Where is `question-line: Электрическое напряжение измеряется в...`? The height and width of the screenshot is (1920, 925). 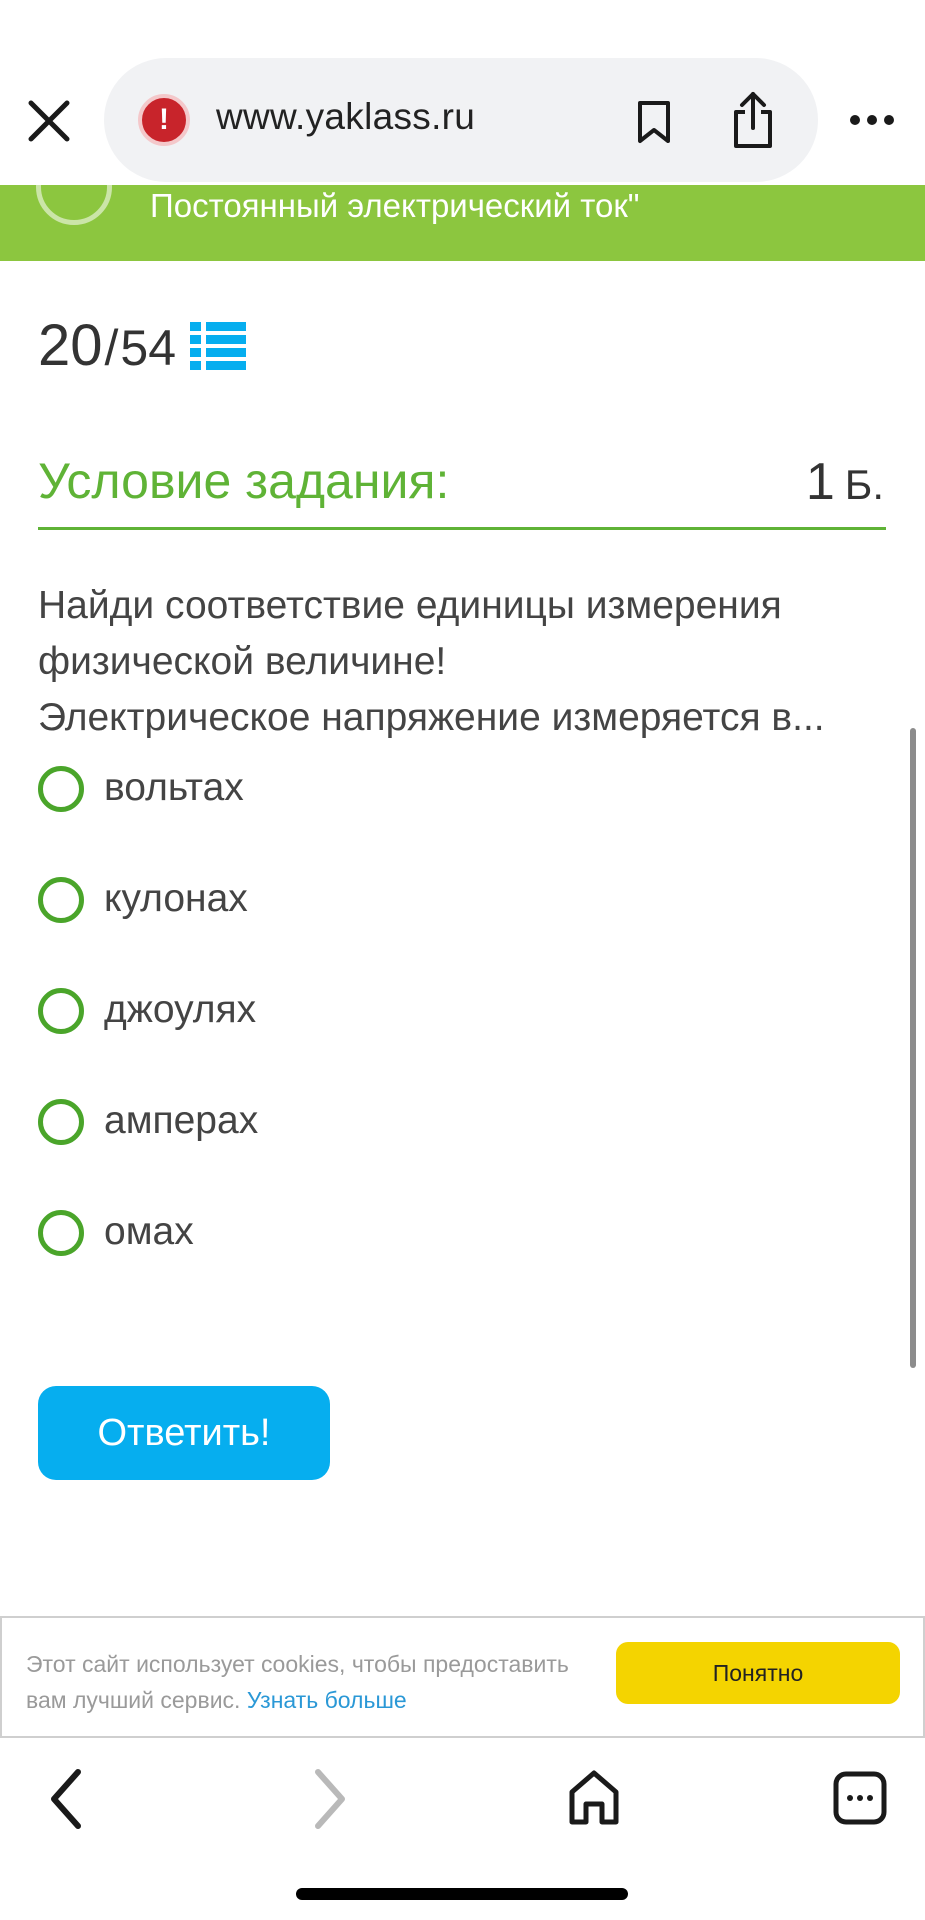 question-line: Электрическое напряжение измеряется в... is located at coordinates (431, 717).